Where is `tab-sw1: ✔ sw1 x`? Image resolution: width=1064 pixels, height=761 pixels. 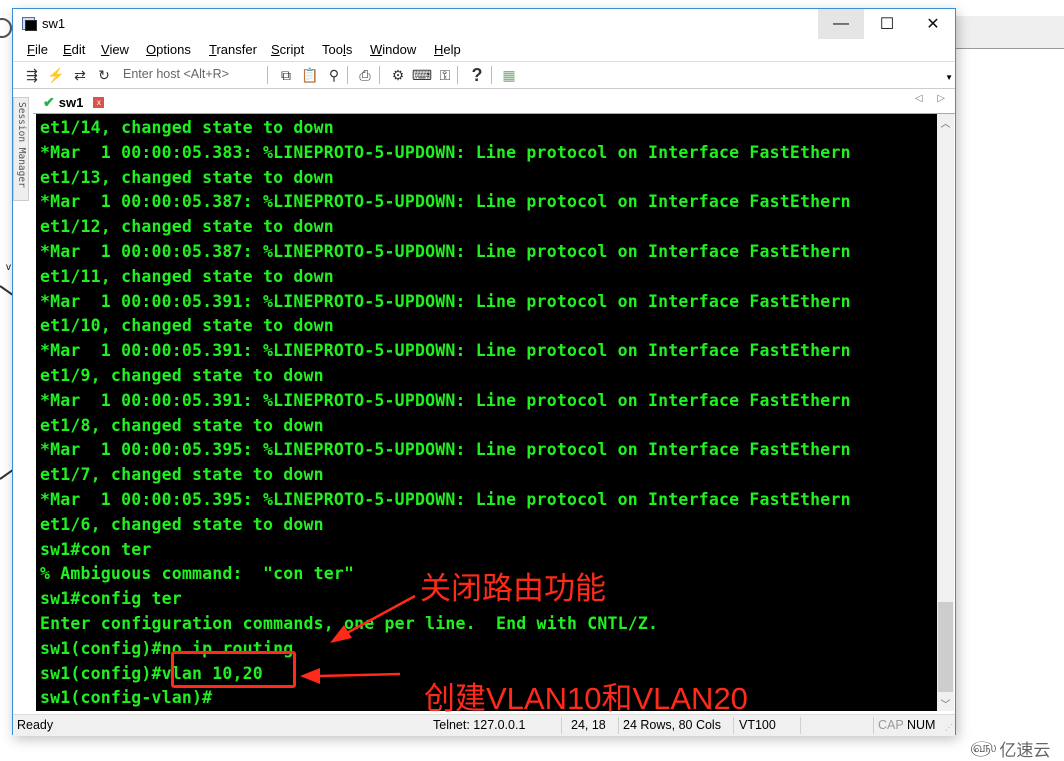
tab-sw1: ✔ sw1 x is located at coordinates (73, 102).